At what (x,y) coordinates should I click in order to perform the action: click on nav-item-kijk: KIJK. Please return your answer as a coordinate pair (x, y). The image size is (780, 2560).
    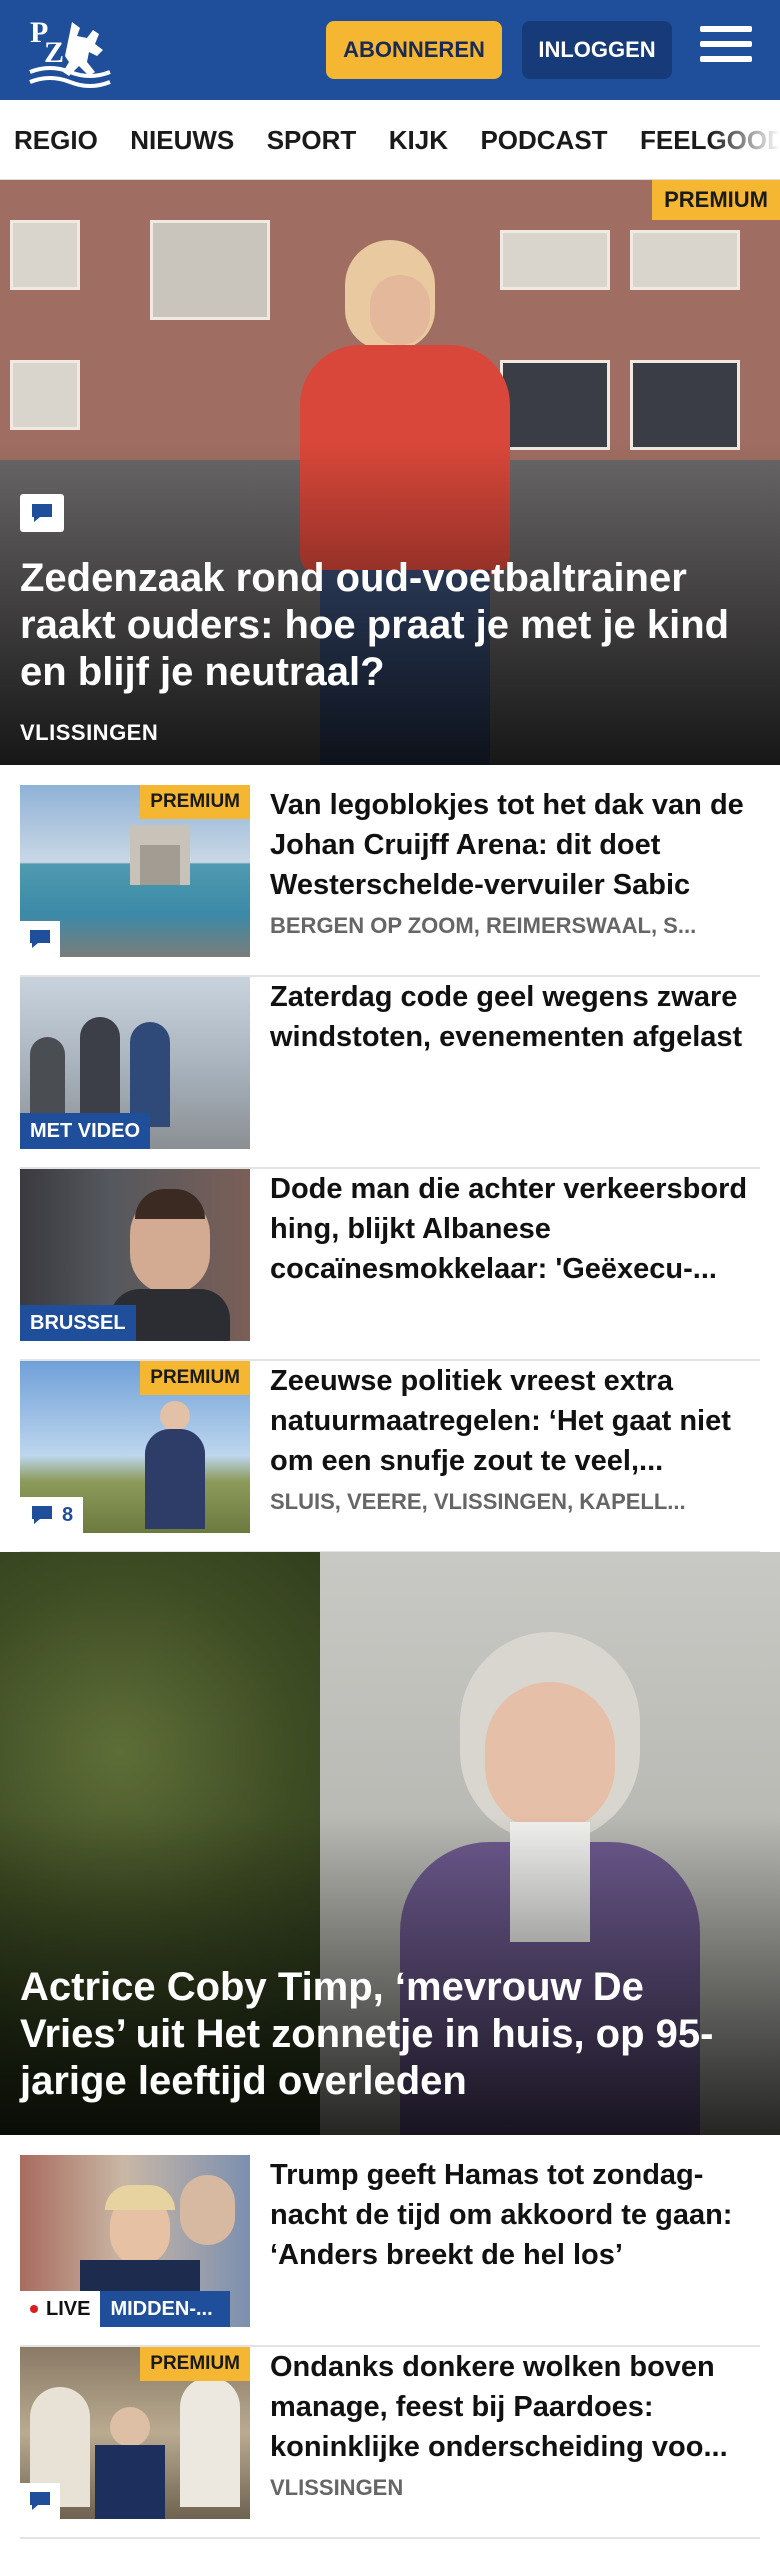
    Looking at the image, I should click on (418, 139).